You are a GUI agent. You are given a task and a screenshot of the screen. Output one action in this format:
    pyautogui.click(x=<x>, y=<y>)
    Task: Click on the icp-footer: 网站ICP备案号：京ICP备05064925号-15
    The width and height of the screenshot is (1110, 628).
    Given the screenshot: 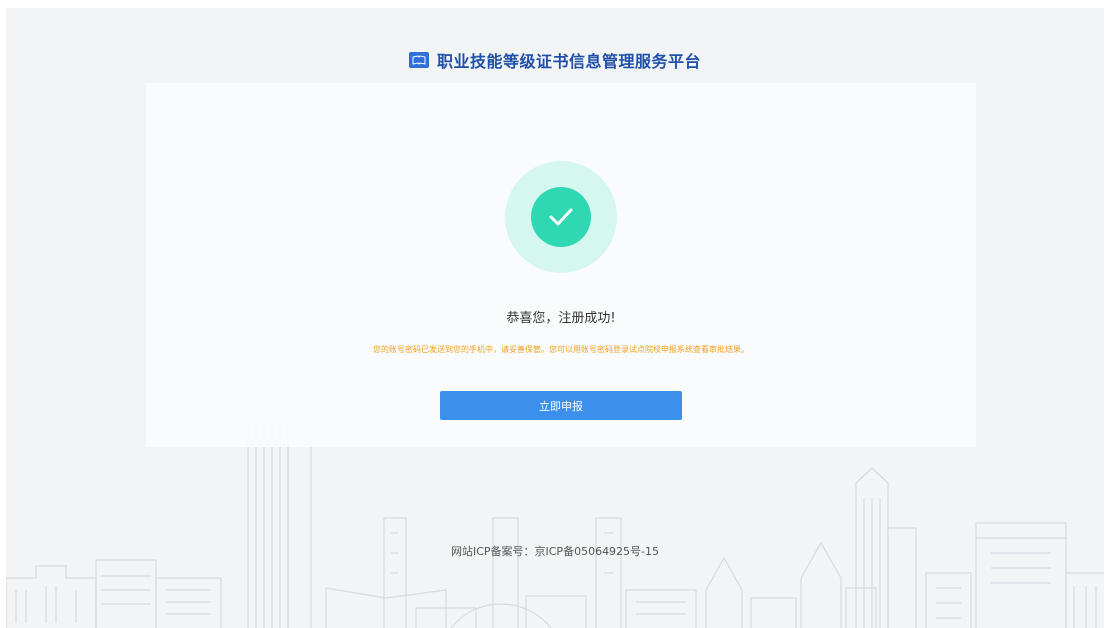 What is the action you would take?
    pyautogui.click(x=555, y=551)
    